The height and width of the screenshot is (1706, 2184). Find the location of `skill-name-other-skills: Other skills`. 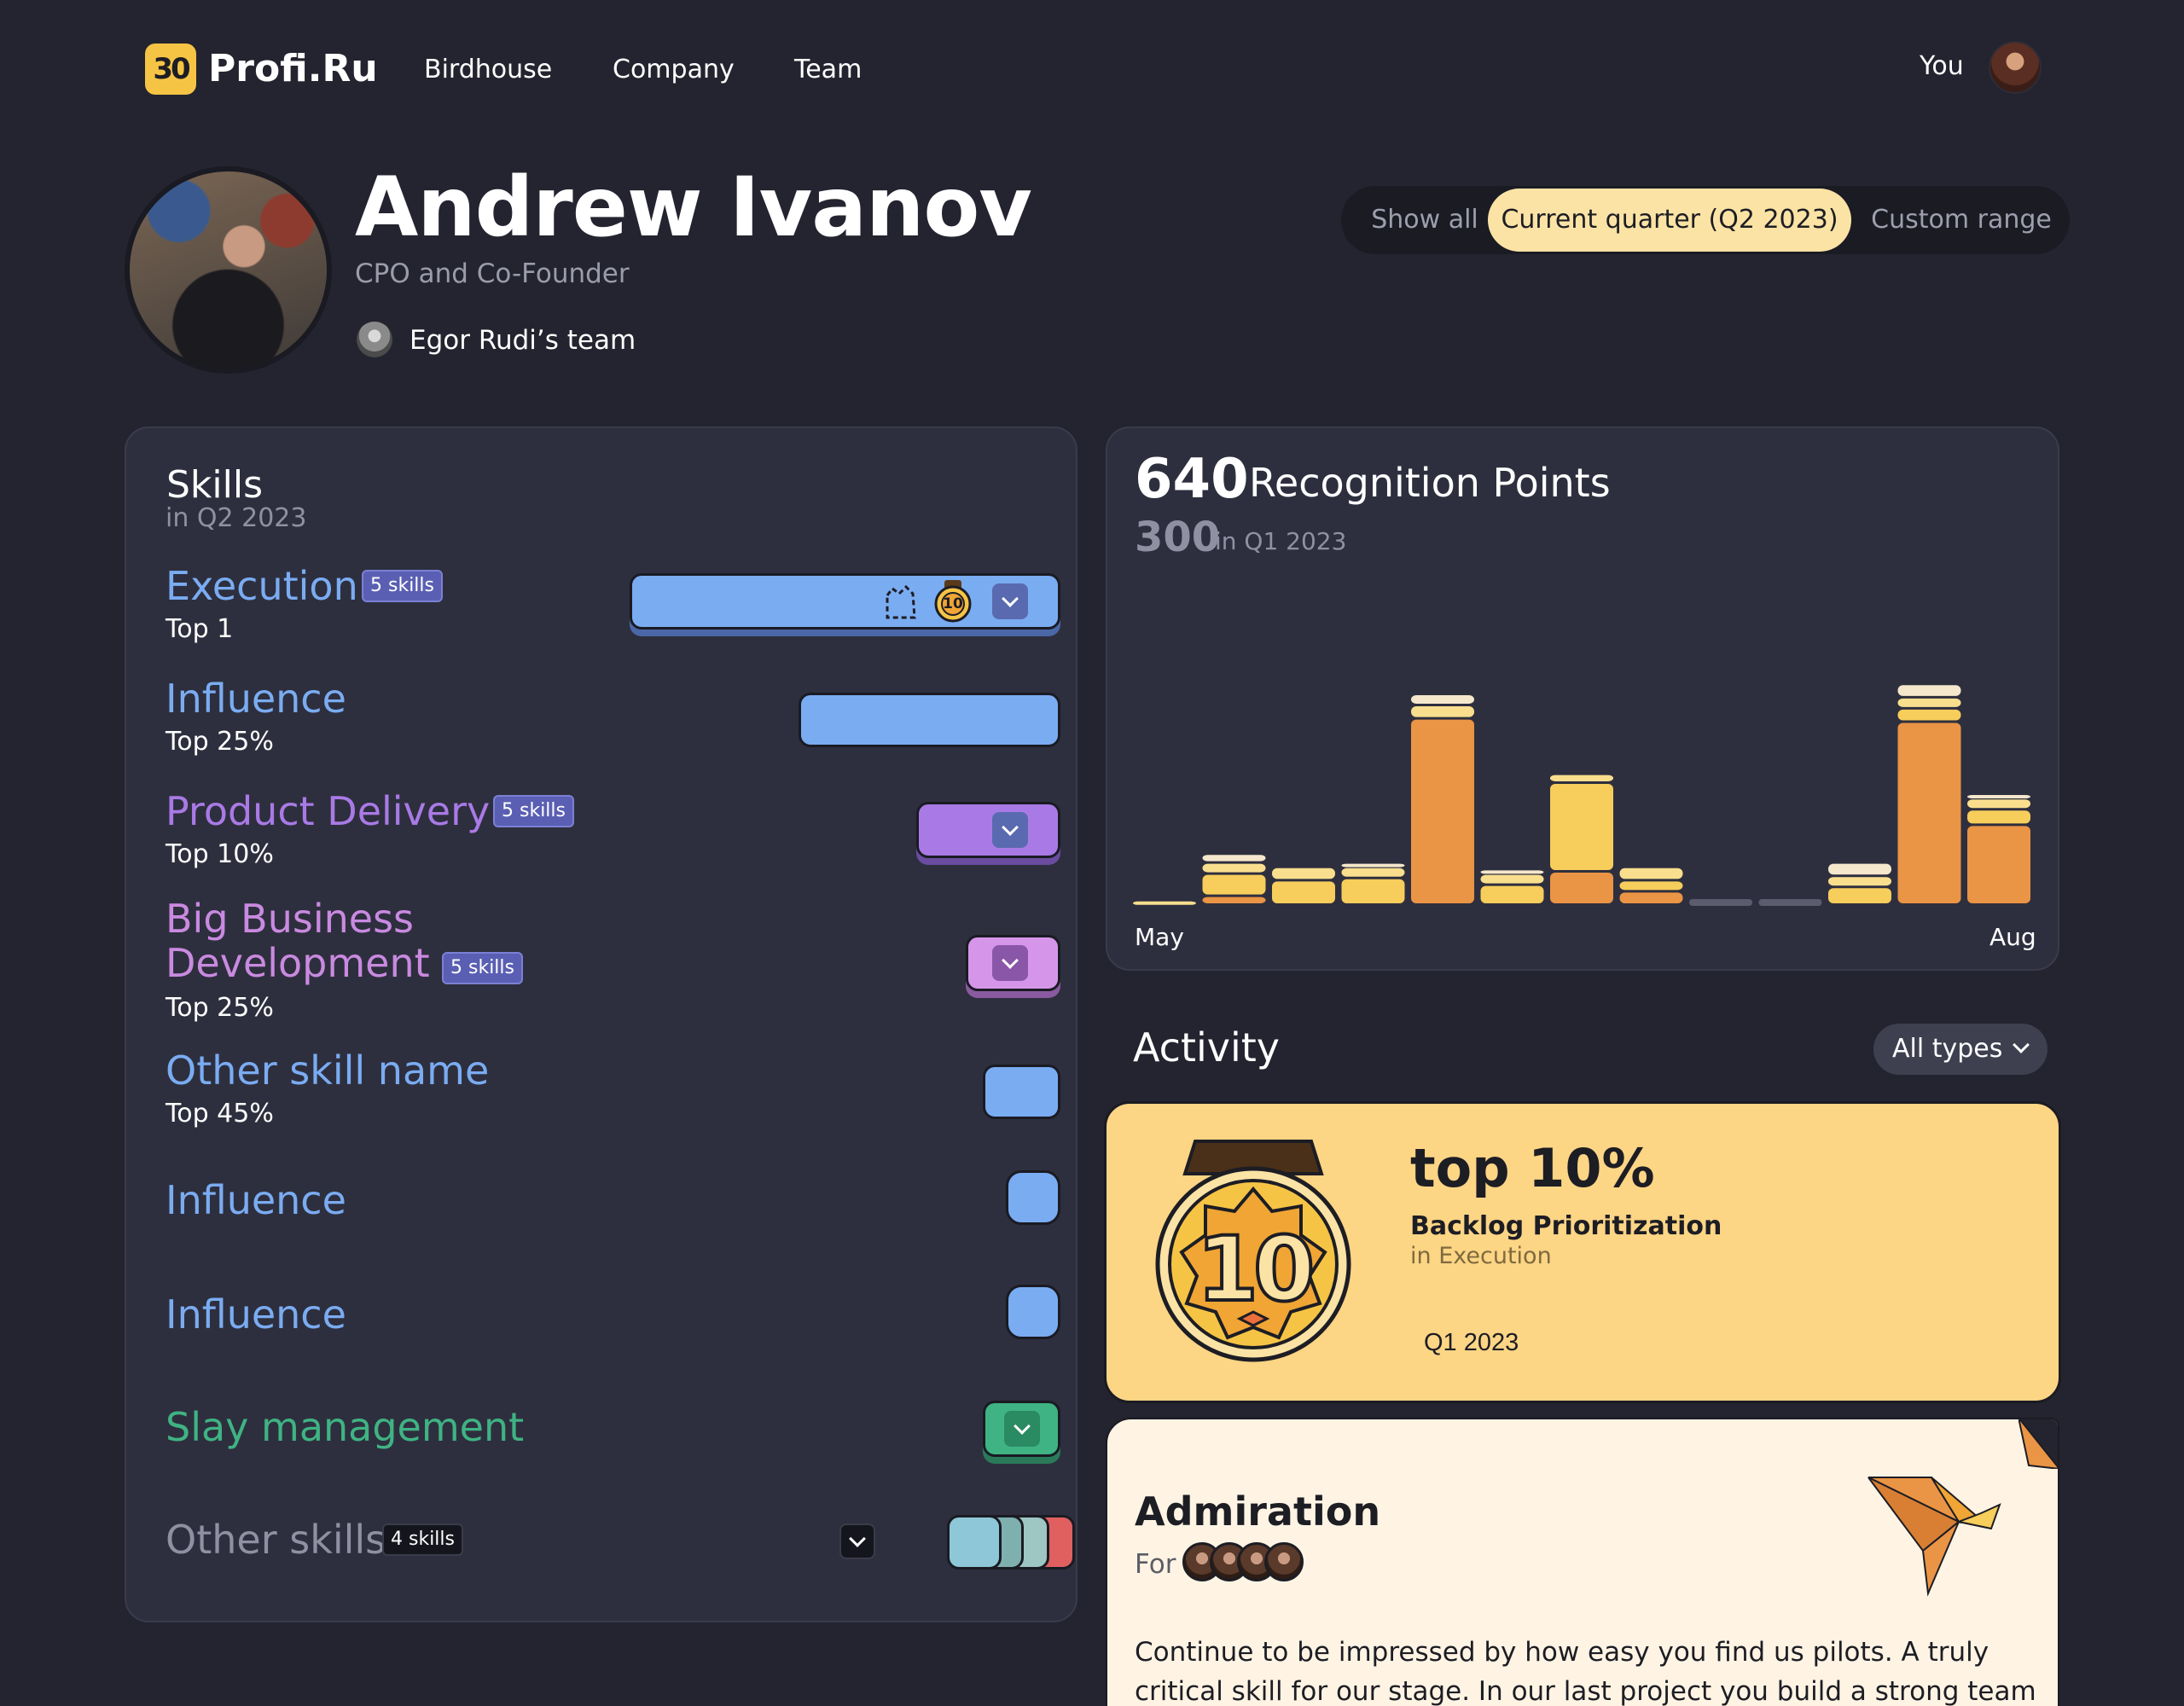

skill-name-other-skills: Other skills is located at coordinates (276, 1540).